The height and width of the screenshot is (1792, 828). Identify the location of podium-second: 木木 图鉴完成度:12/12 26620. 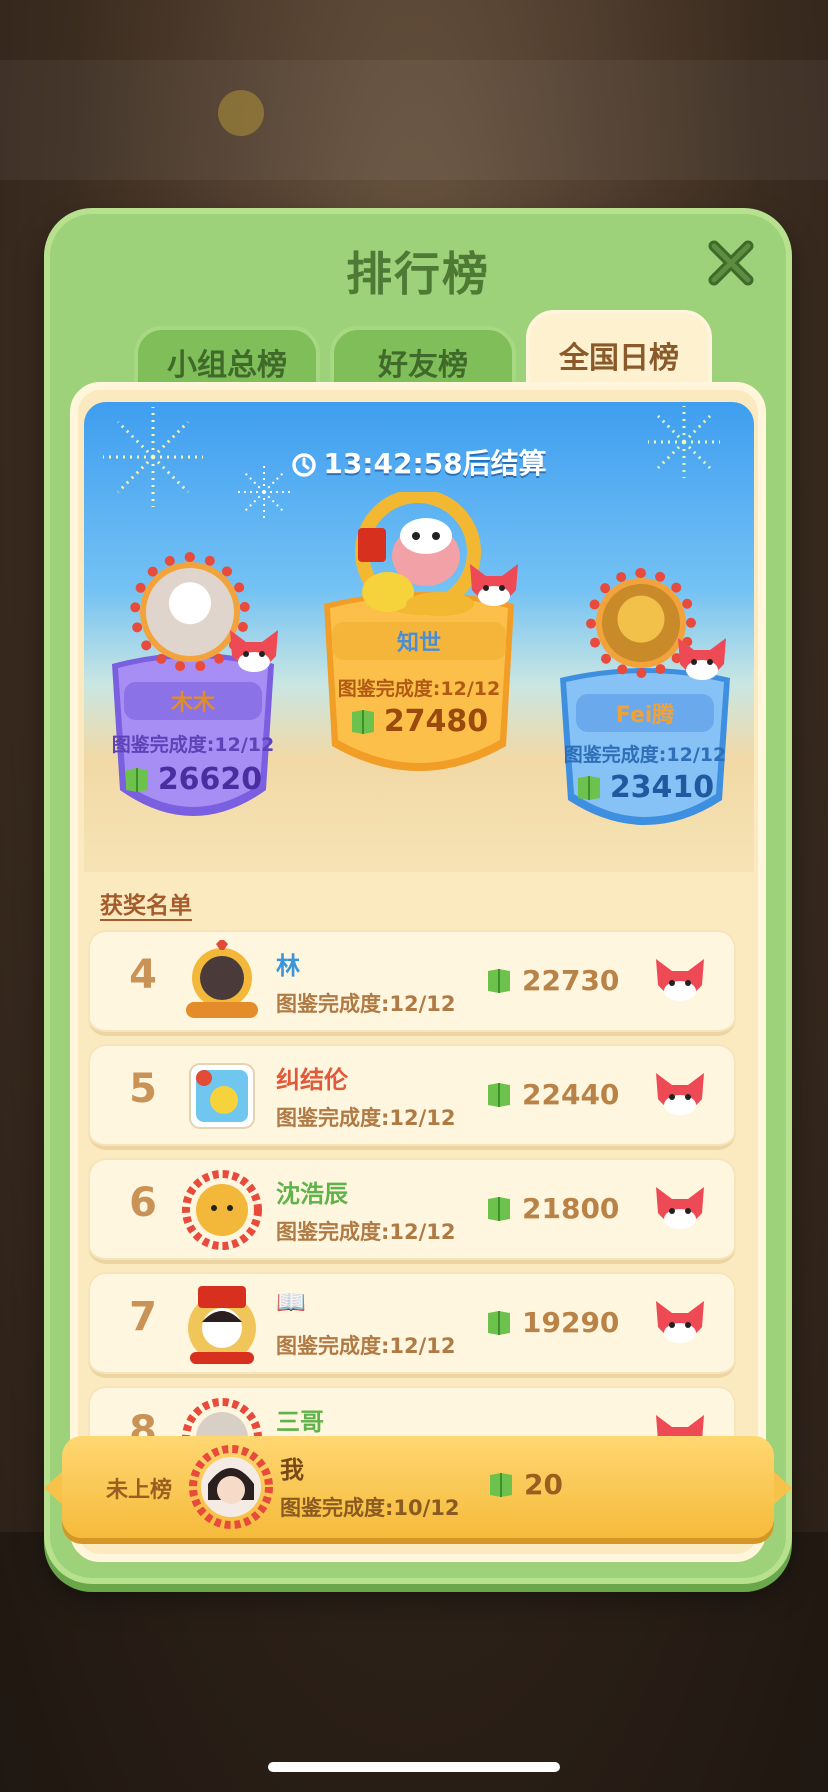
(193, 702).